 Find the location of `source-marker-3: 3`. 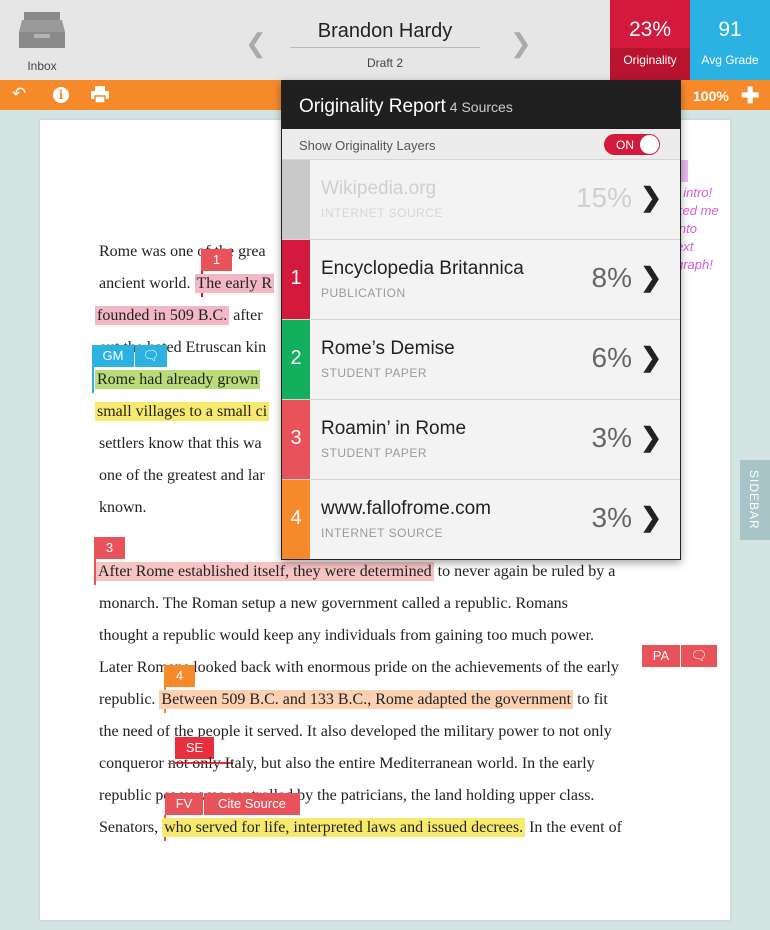

source-marker-3: 3 is located at coordinates (109, 548).